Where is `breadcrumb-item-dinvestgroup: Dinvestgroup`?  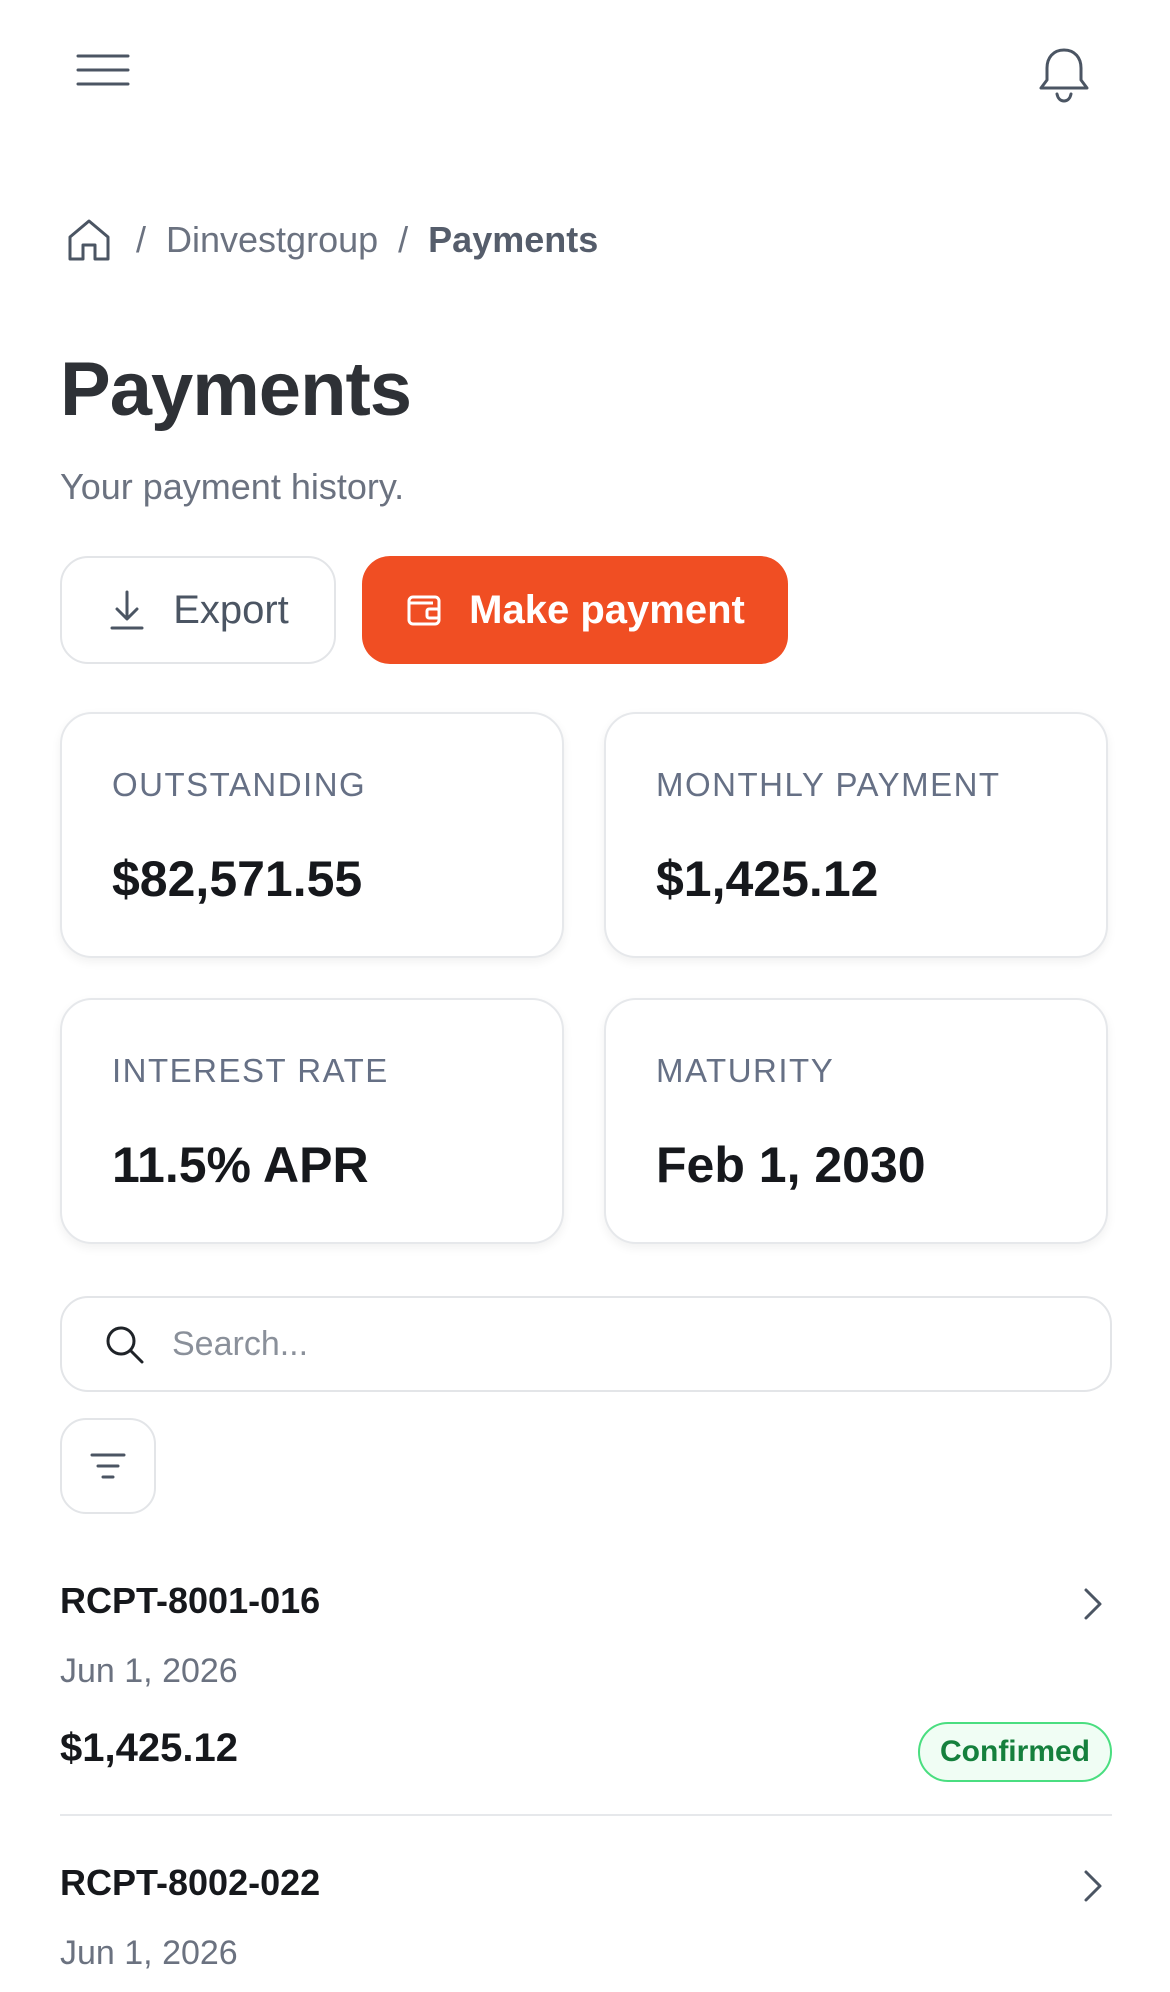 breadcrumb-item-dinvestgroup: Dinvestgroup is located at coordinates (272, 240).